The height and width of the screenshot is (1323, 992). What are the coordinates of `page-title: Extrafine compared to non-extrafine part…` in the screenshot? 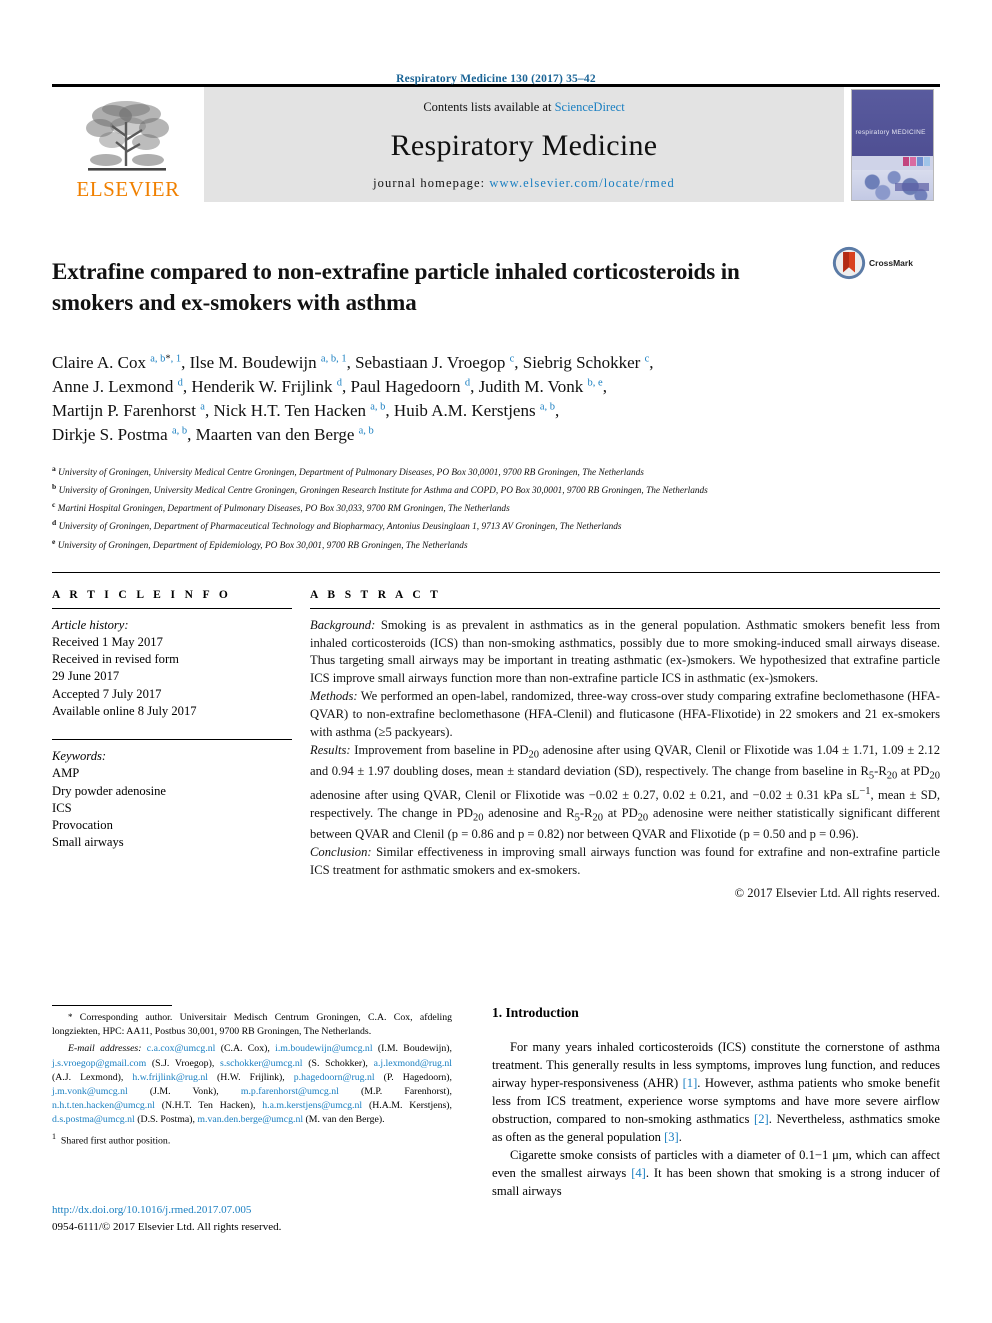 It's located at (396, 287).